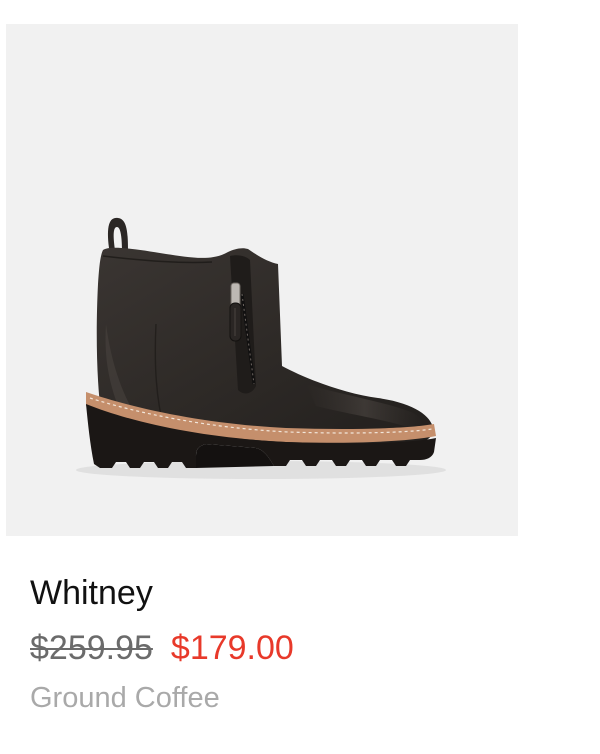  Describe the element at coordinates (125, 698) in the screenshot. I see `color-name: Ground Coffee` at that location.